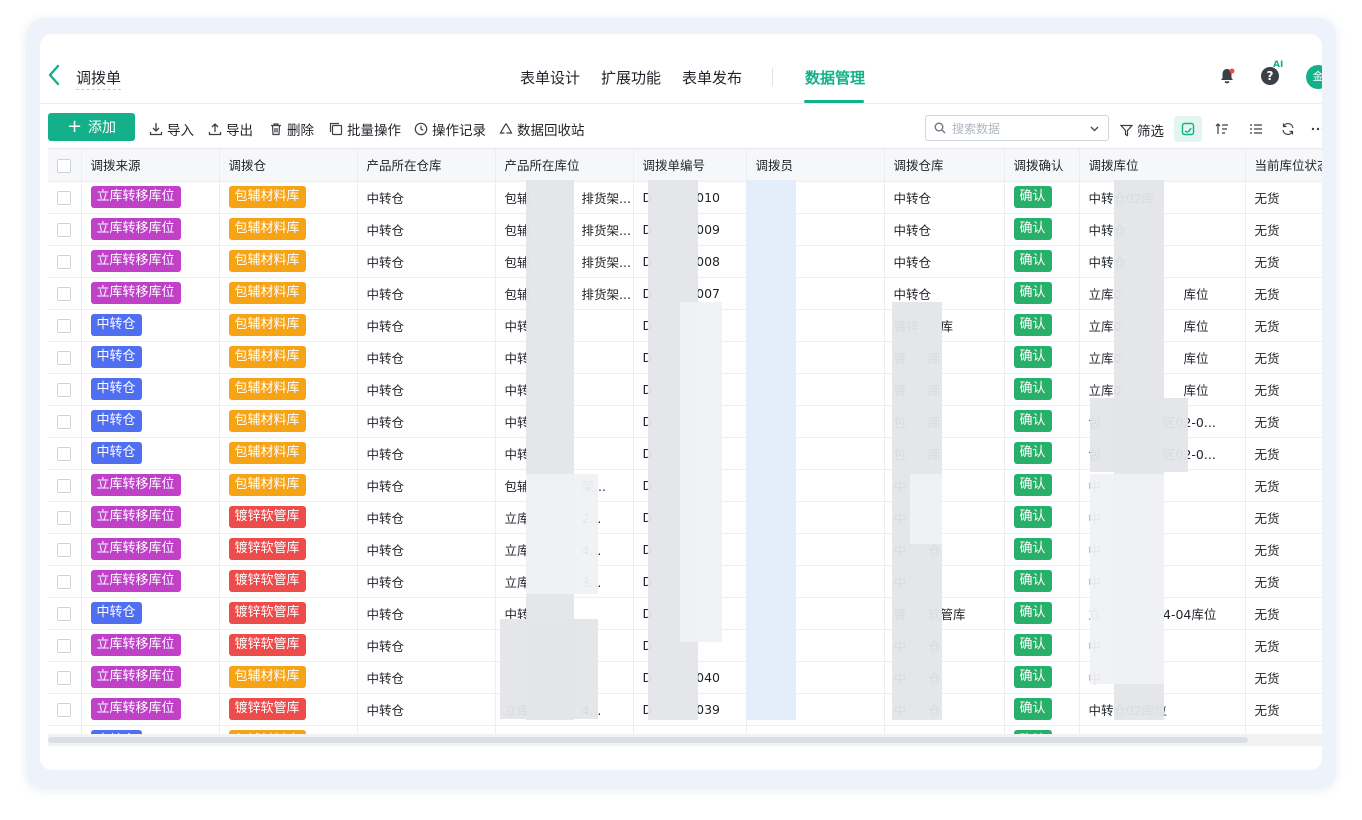  I want to click on location-state-text: 无货, so click(1267, 646).